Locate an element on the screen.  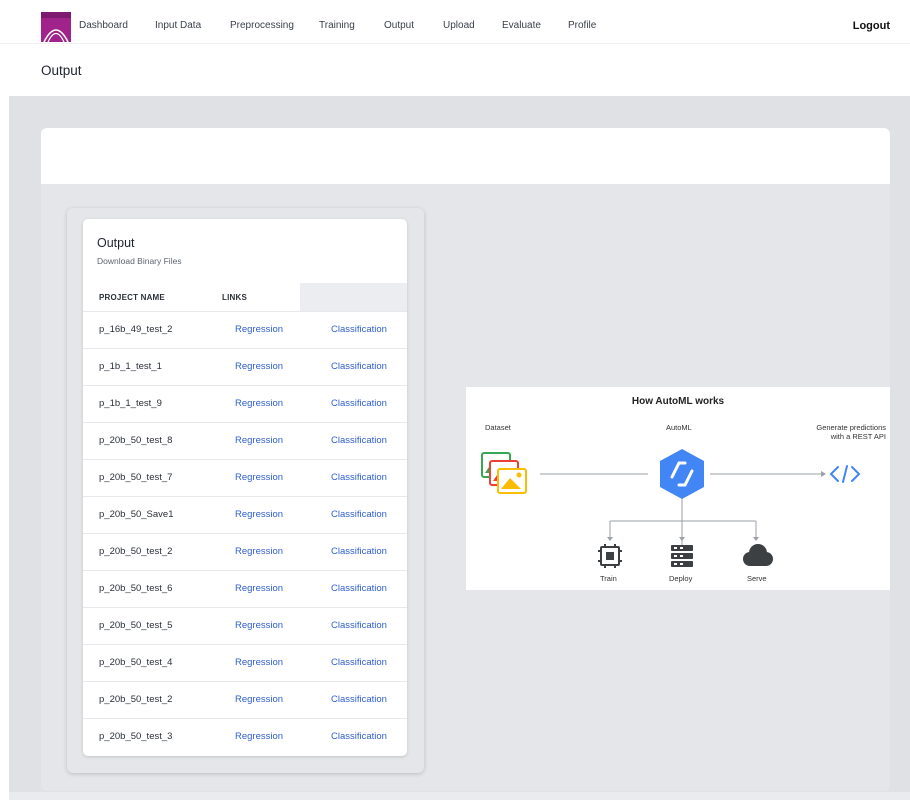
project-name: p_20b_50_test_7 is located at coordinates (136, 477).